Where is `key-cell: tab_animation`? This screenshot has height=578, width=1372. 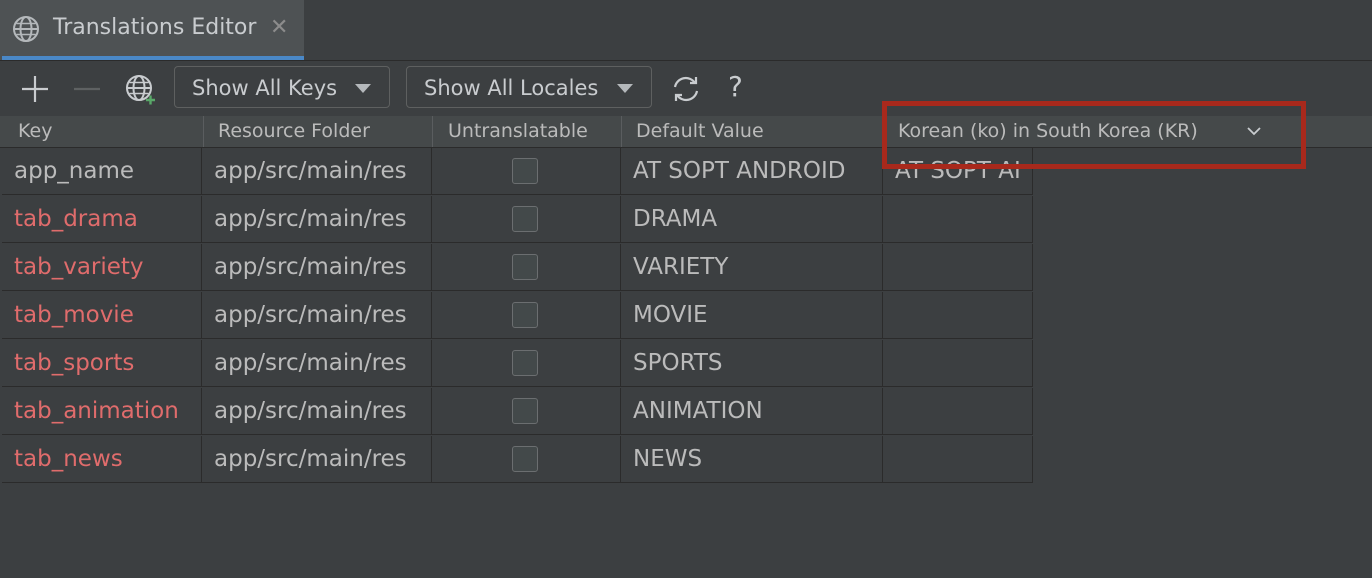
key-cell: tab_animation is located at coordinates (102, 411).